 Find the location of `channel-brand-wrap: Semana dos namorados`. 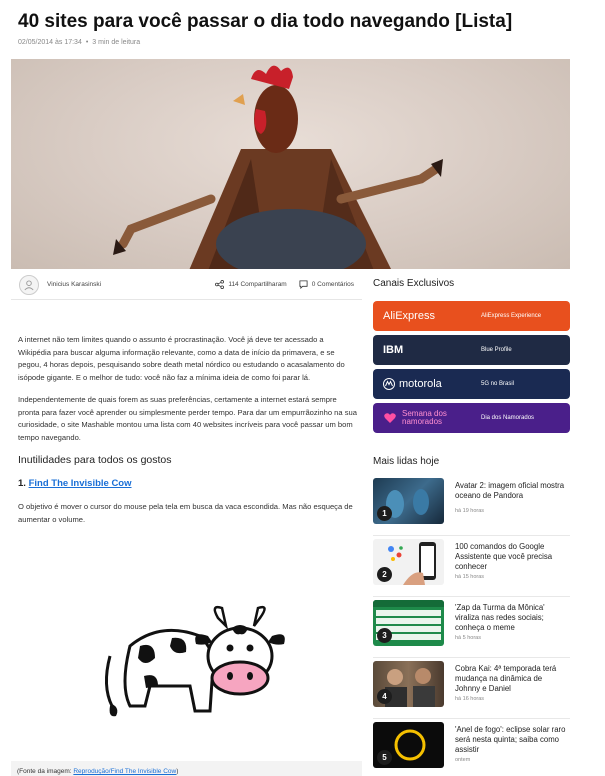

channel-brand-wrap: Semana dos namorados is located at coordinates (432, 418).